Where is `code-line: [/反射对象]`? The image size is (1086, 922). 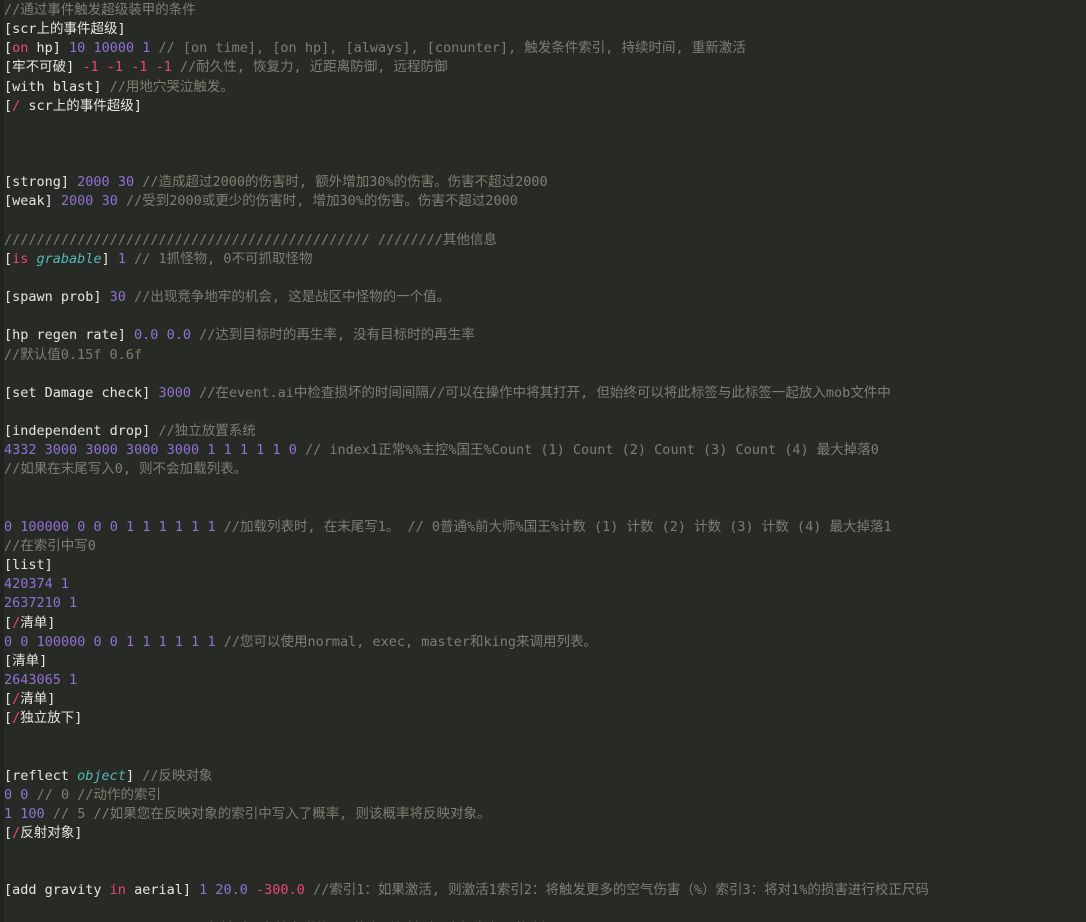 code-line: [/反射对象] is located at coordinates (545, 833).